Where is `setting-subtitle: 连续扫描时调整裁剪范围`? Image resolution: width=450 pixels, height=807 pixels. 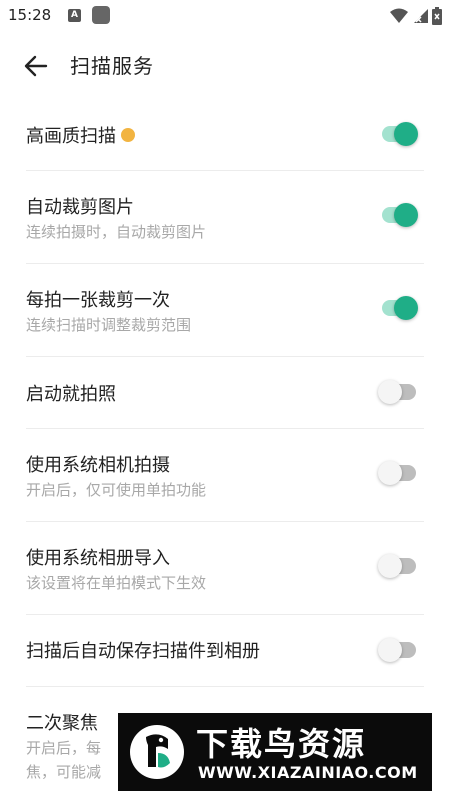
setting-subtitle: 连续扫描时调整裁剪范围 is located at coordinates (109, 325).